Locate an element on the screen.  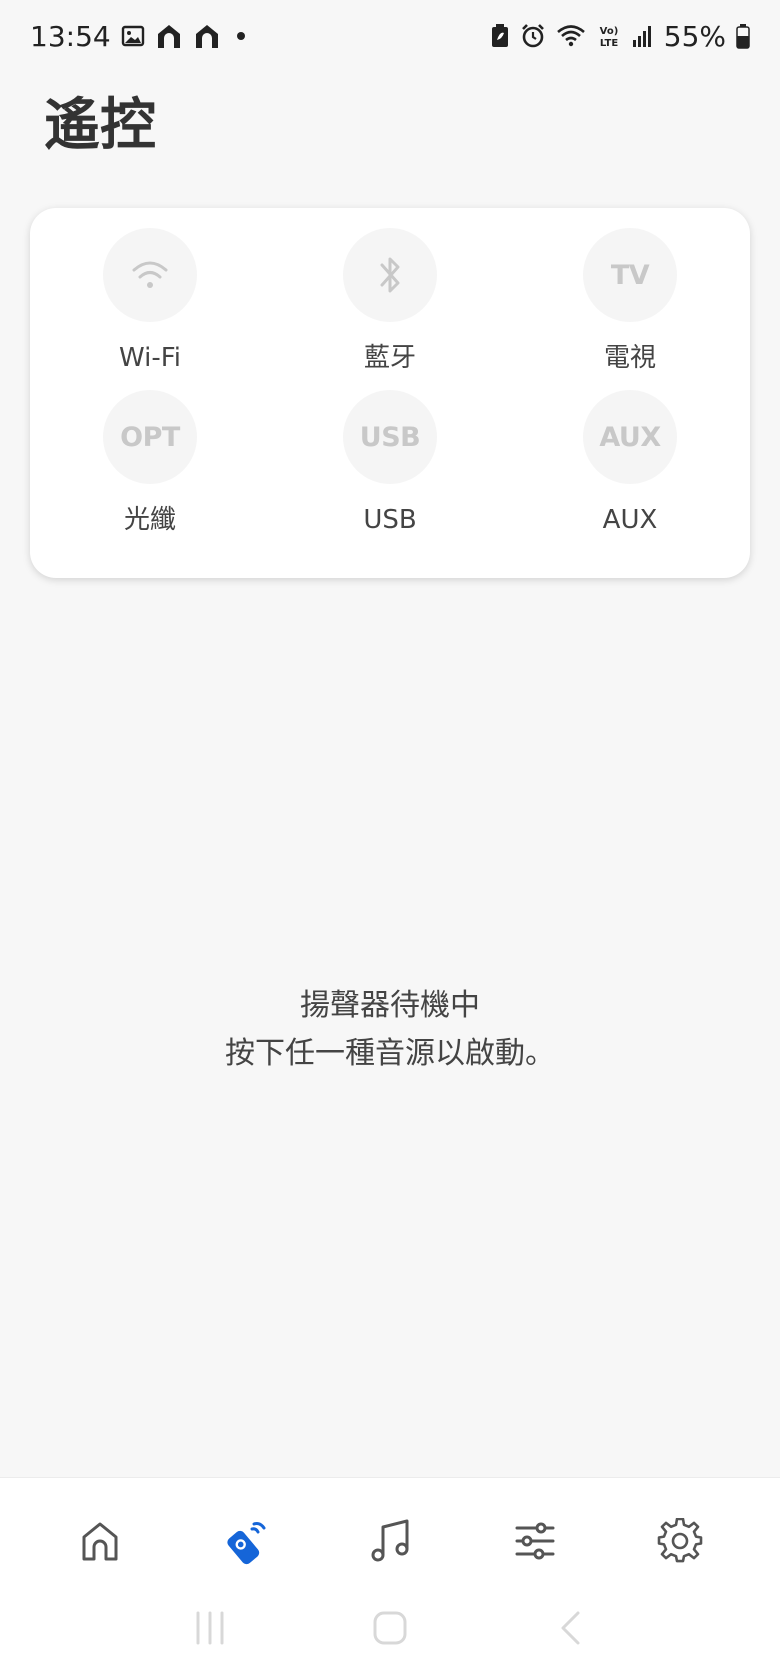
standby-message: 揚聲器待機中 按下任一種音源以啟動。 is located at coordinates (390, 1030).